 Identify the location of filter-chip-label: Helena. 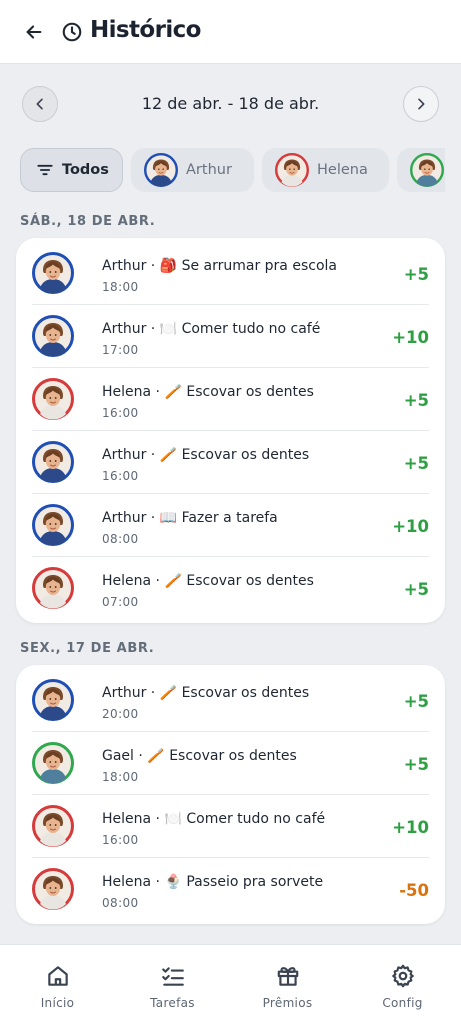
(342, 170).